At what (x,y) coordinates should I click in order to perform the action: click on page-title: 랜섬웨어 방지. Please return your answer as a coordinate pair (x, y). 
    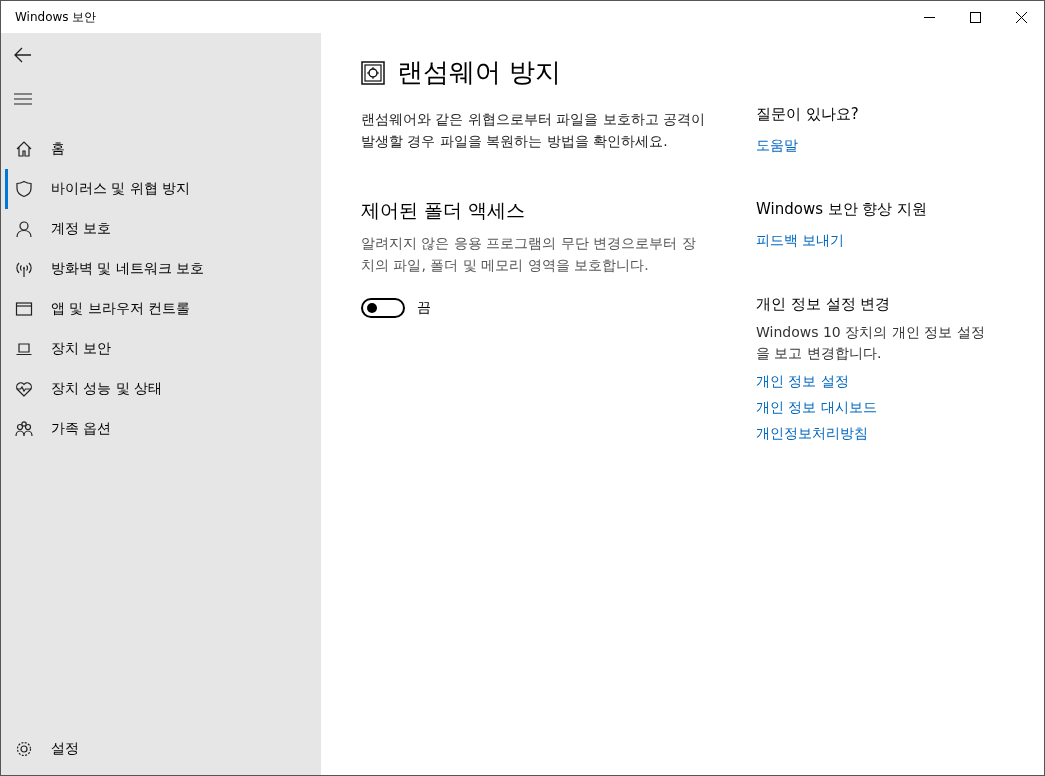
    Looking at the image, I should click on (479, 72).